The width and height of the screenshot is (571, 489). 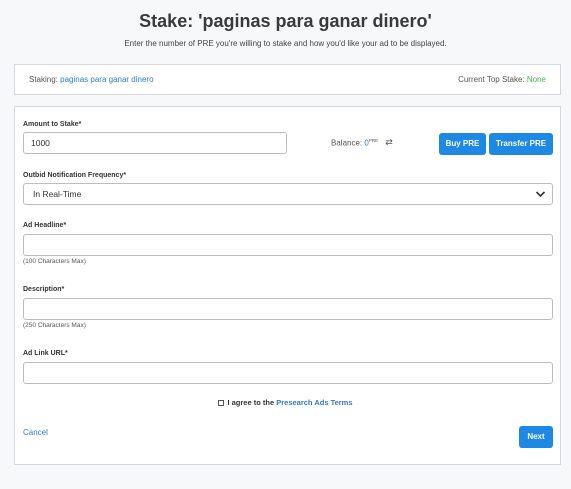 I want to click on headline-label: Ad Headline*, so click(x=45, y=225).